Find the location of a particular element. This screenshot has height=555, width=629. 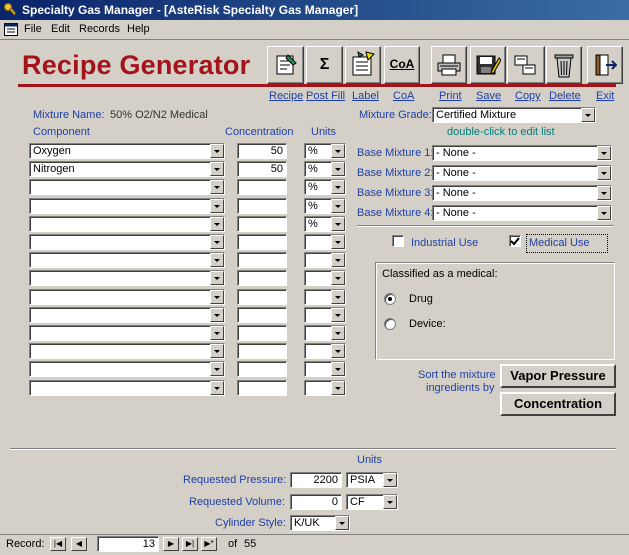

post-fill-link: Post Fill is located at coordinates (325, 96).